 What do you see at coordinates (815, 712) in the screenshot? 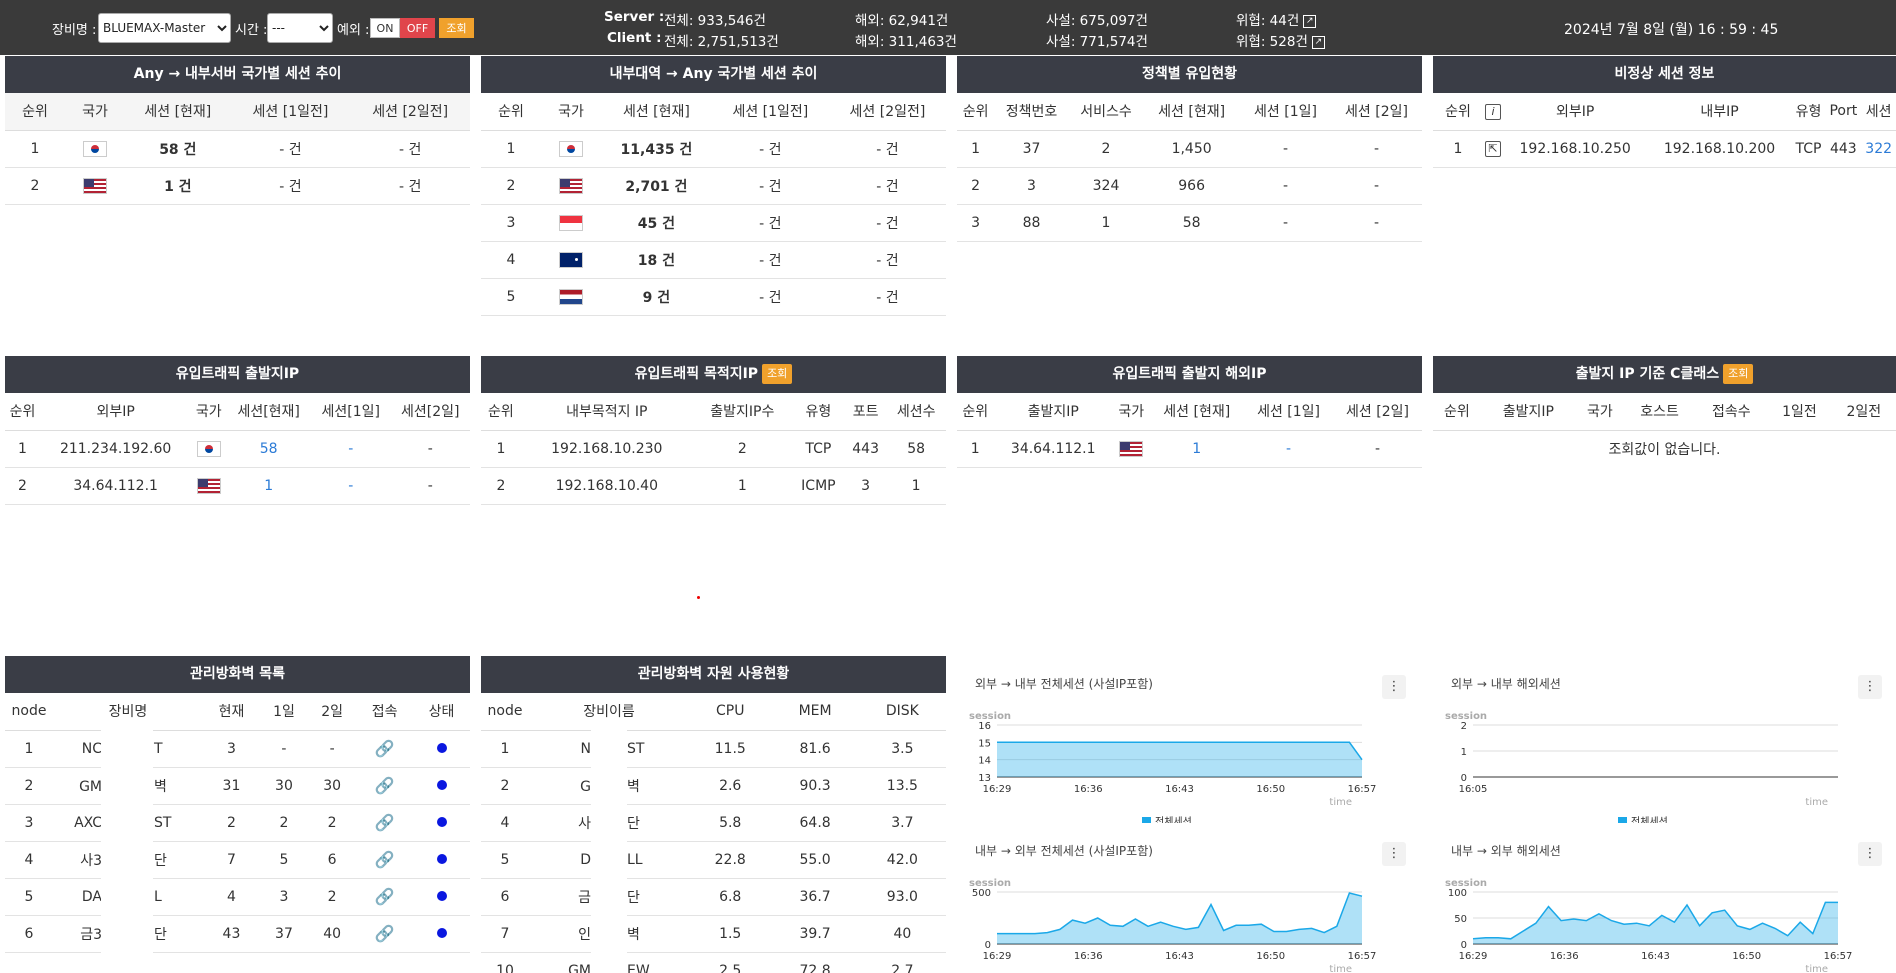
I see `col-header: MEM` at bounding box center [815, 712].